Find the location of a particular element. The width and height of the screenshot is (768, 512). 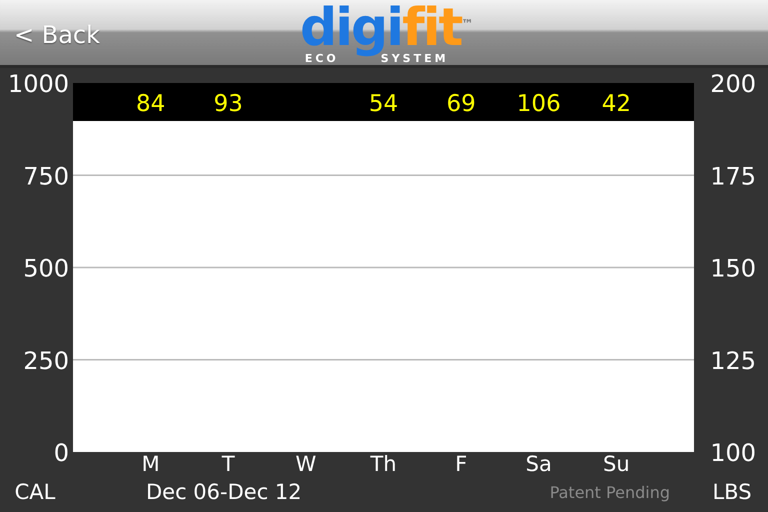

axis-label: 250 is located at coordinates (46, 360).